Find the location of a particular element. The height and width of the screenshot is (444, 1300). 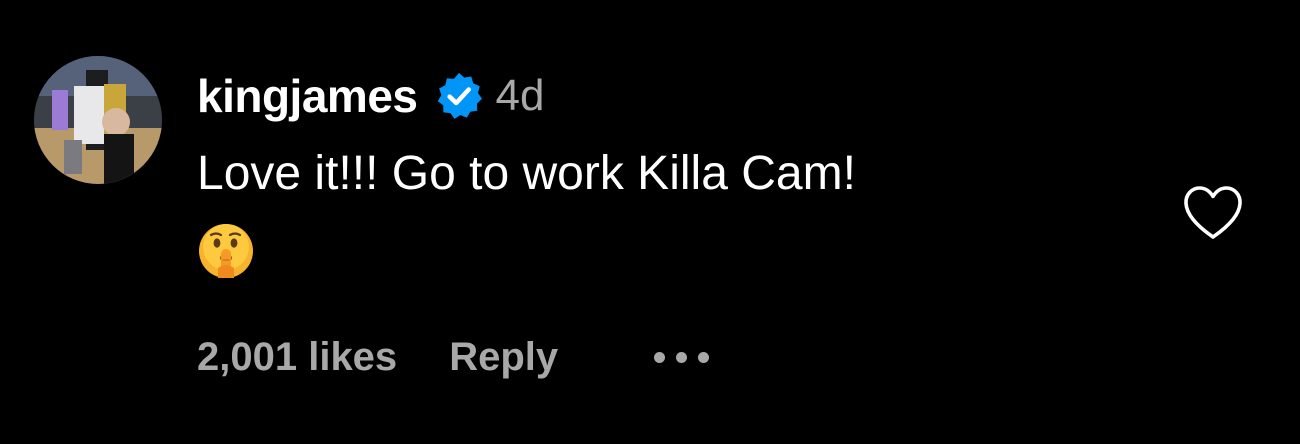

avatar is located at coordinates (98, 120).